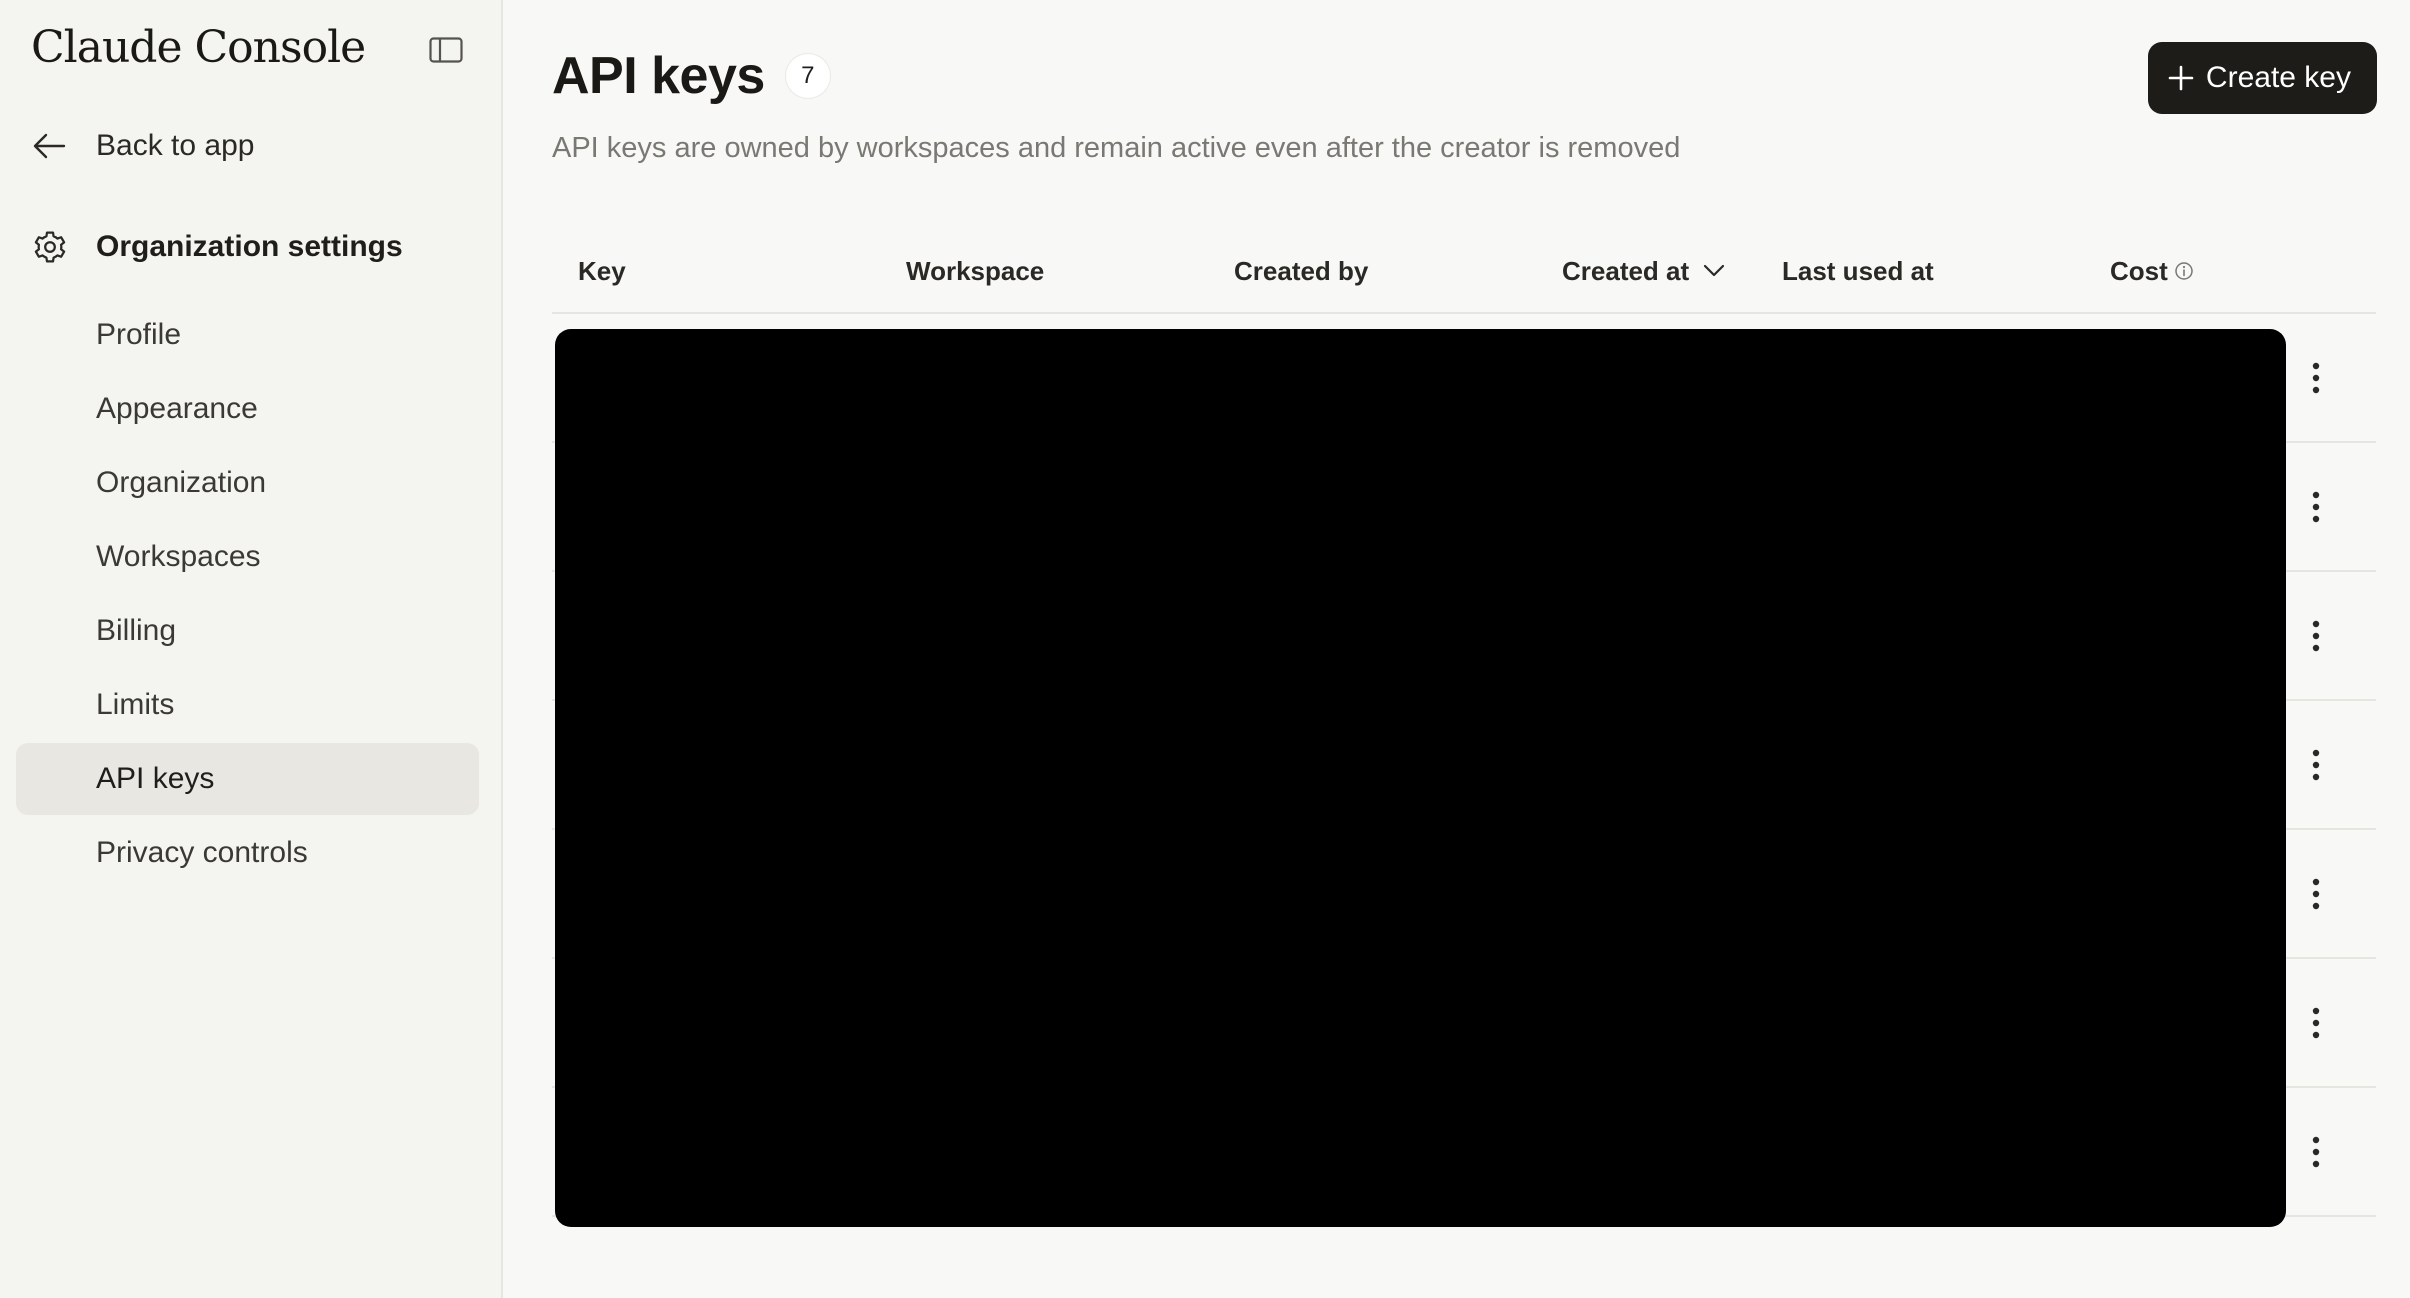 The width and height of the screenshot is (2410, 1298). I want to click on create-key-label: Create key, so click(2278, 77).